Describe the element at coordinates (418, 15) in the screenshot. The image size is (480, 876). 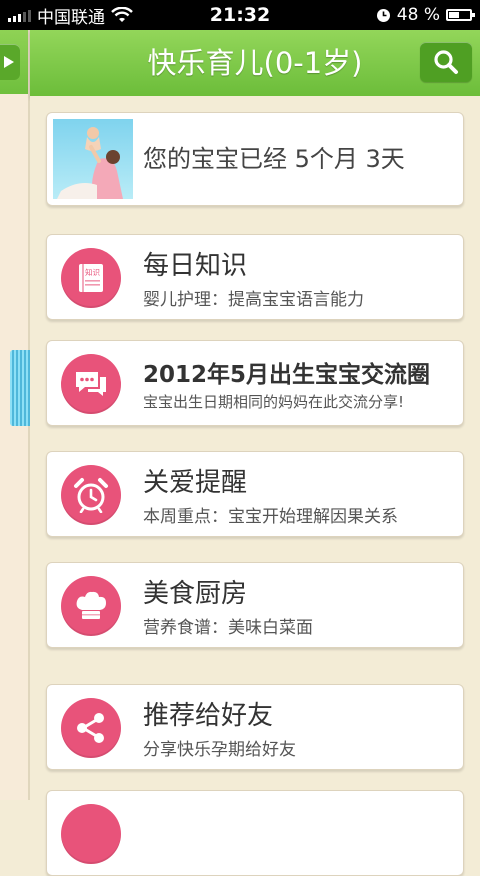
I see `battery-percent: 48 %` at that location.